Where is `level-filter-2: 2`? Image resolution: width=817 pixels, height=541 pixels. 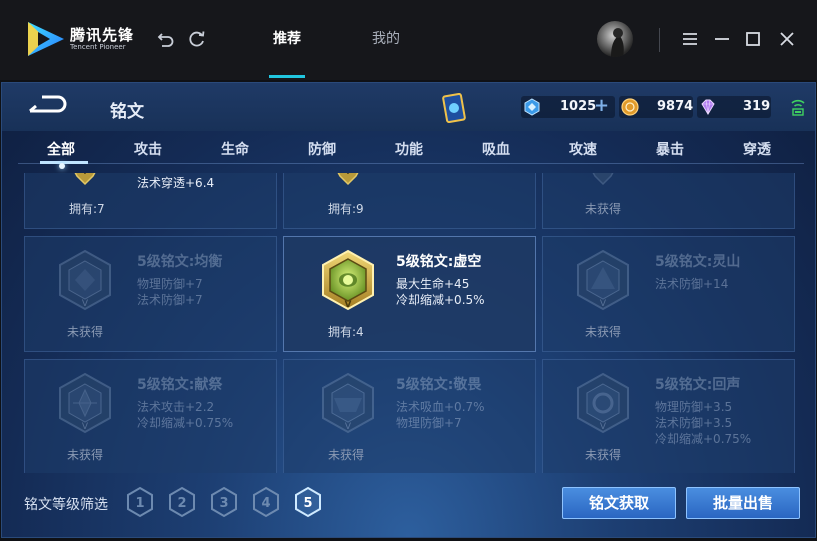
level-filter-2: 2 is located at coordinates (182, 502).